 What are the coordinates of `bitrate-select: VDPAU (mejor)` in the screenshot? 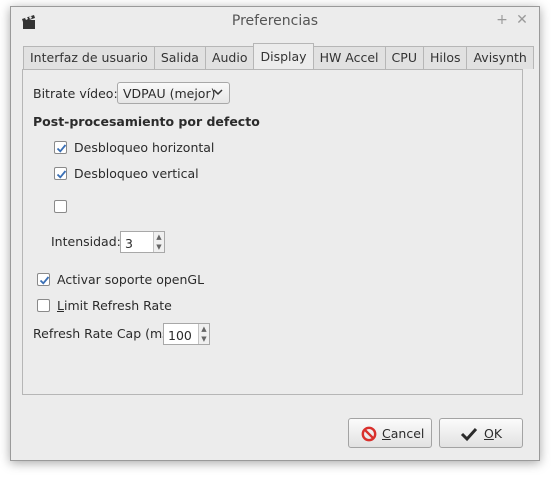 It's located at (173, 93).